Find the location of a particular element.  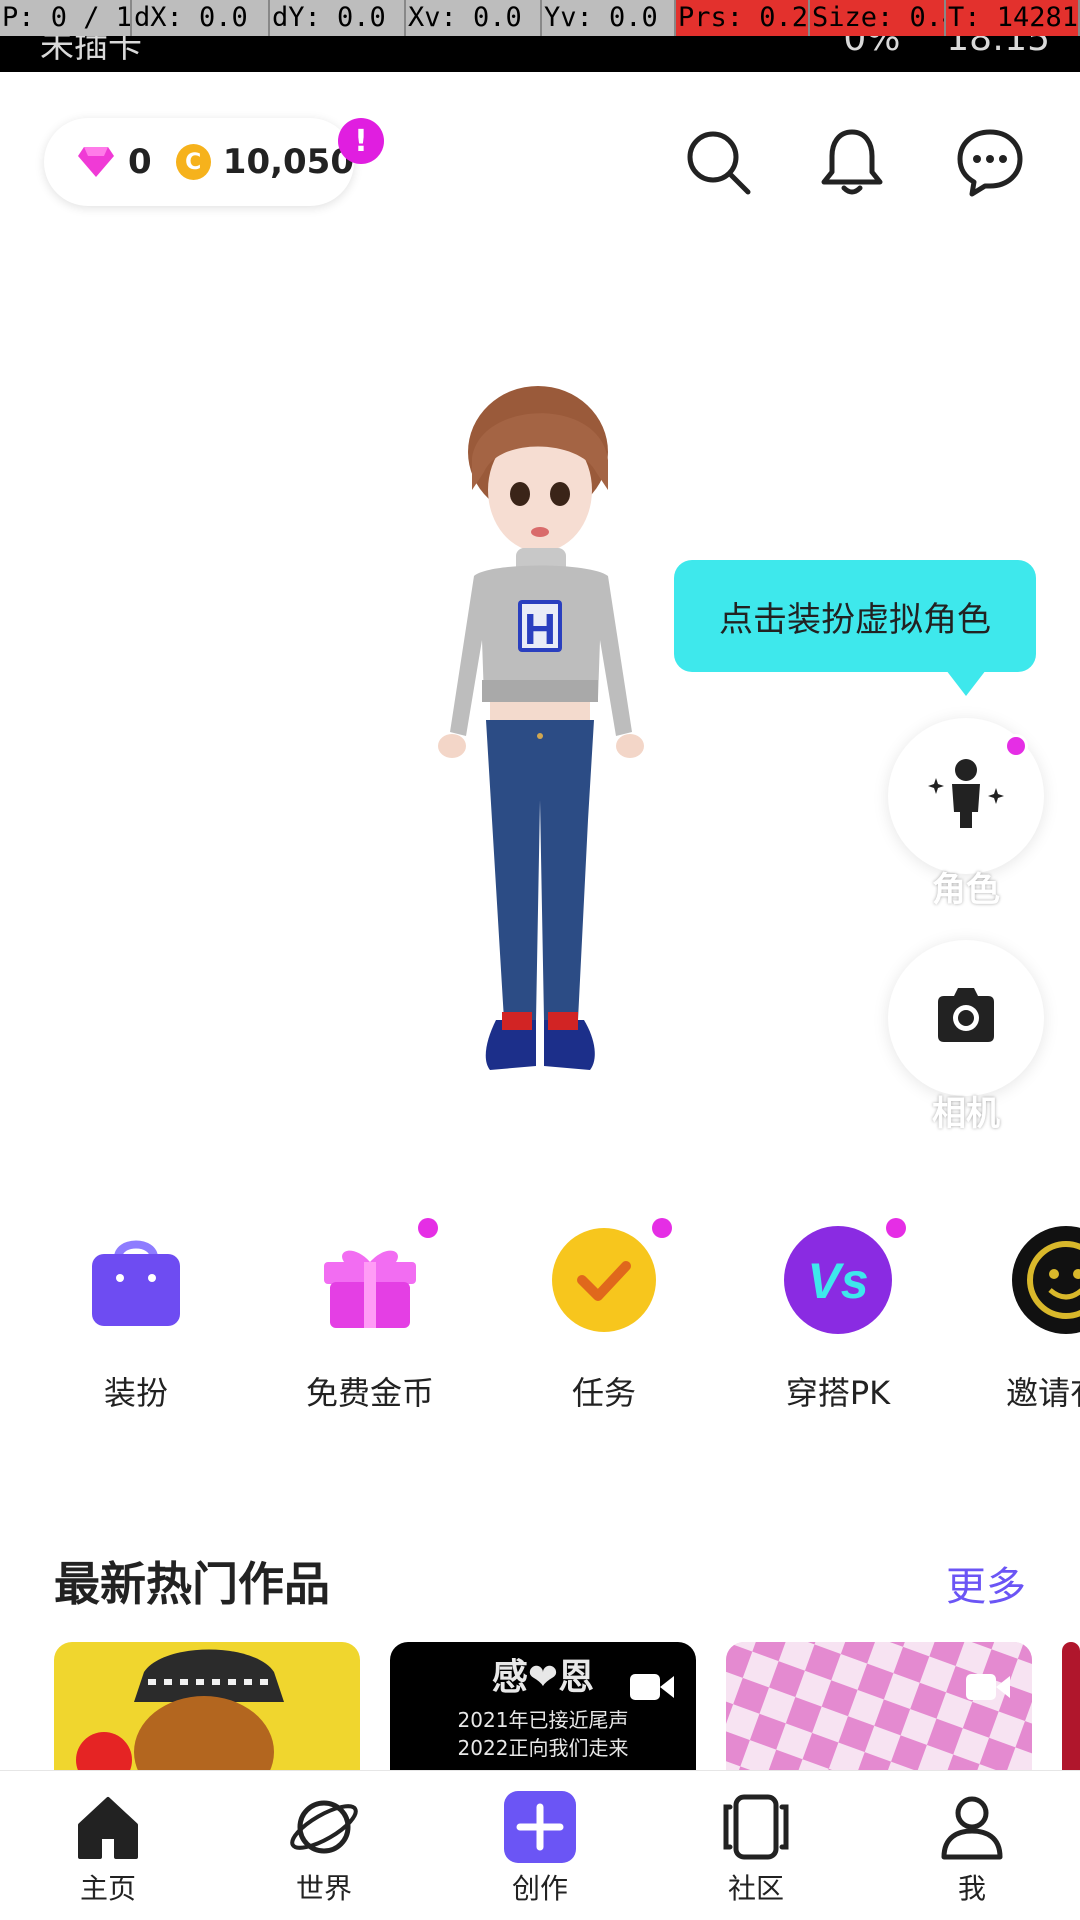

quick-action-free-coins: 免费金币 is located at coordinates (370, 1319).